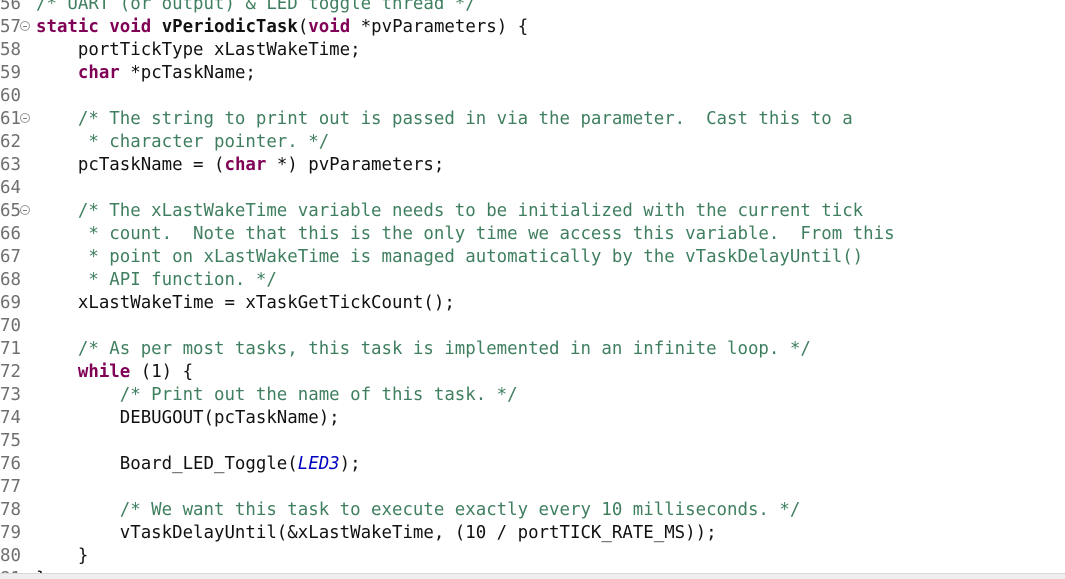  Describe the element at coordinates (532, 280) in the screenshot. I see `code-line: 68 * API function. */` at that location.